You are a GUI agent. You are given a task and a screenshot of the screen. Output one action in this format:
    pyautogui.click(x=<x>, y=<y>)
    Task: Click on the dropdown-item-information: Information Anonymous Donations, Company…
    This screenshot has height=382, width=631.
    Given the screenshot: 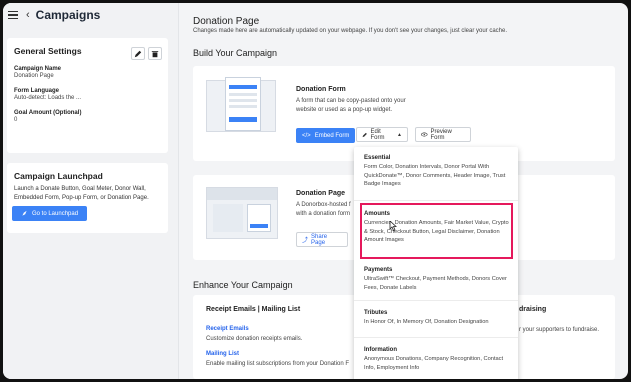 What is the action you would take?
    pyautogui.click(x=438, y=359)
    